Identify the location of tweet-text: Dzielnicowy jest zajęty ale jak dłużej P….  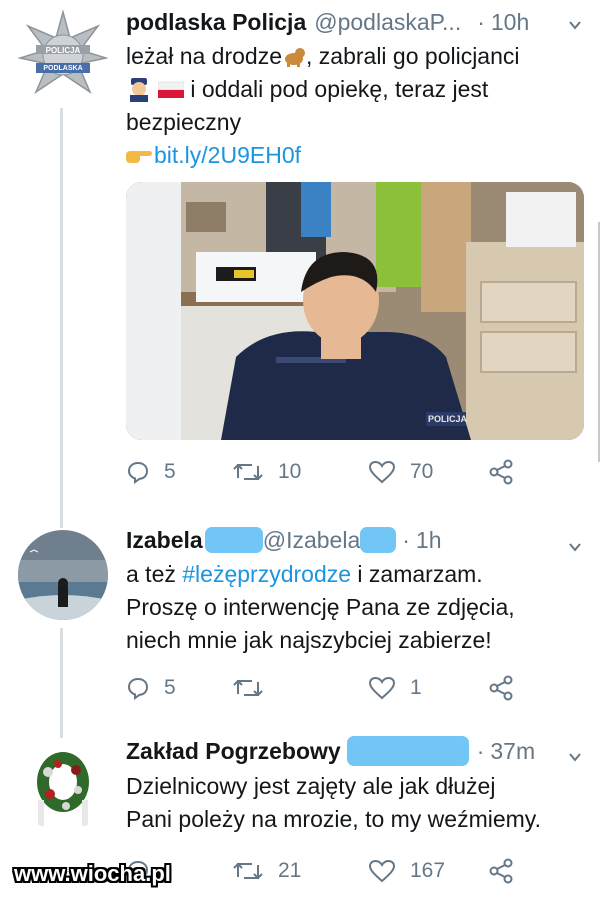
(358, 803).